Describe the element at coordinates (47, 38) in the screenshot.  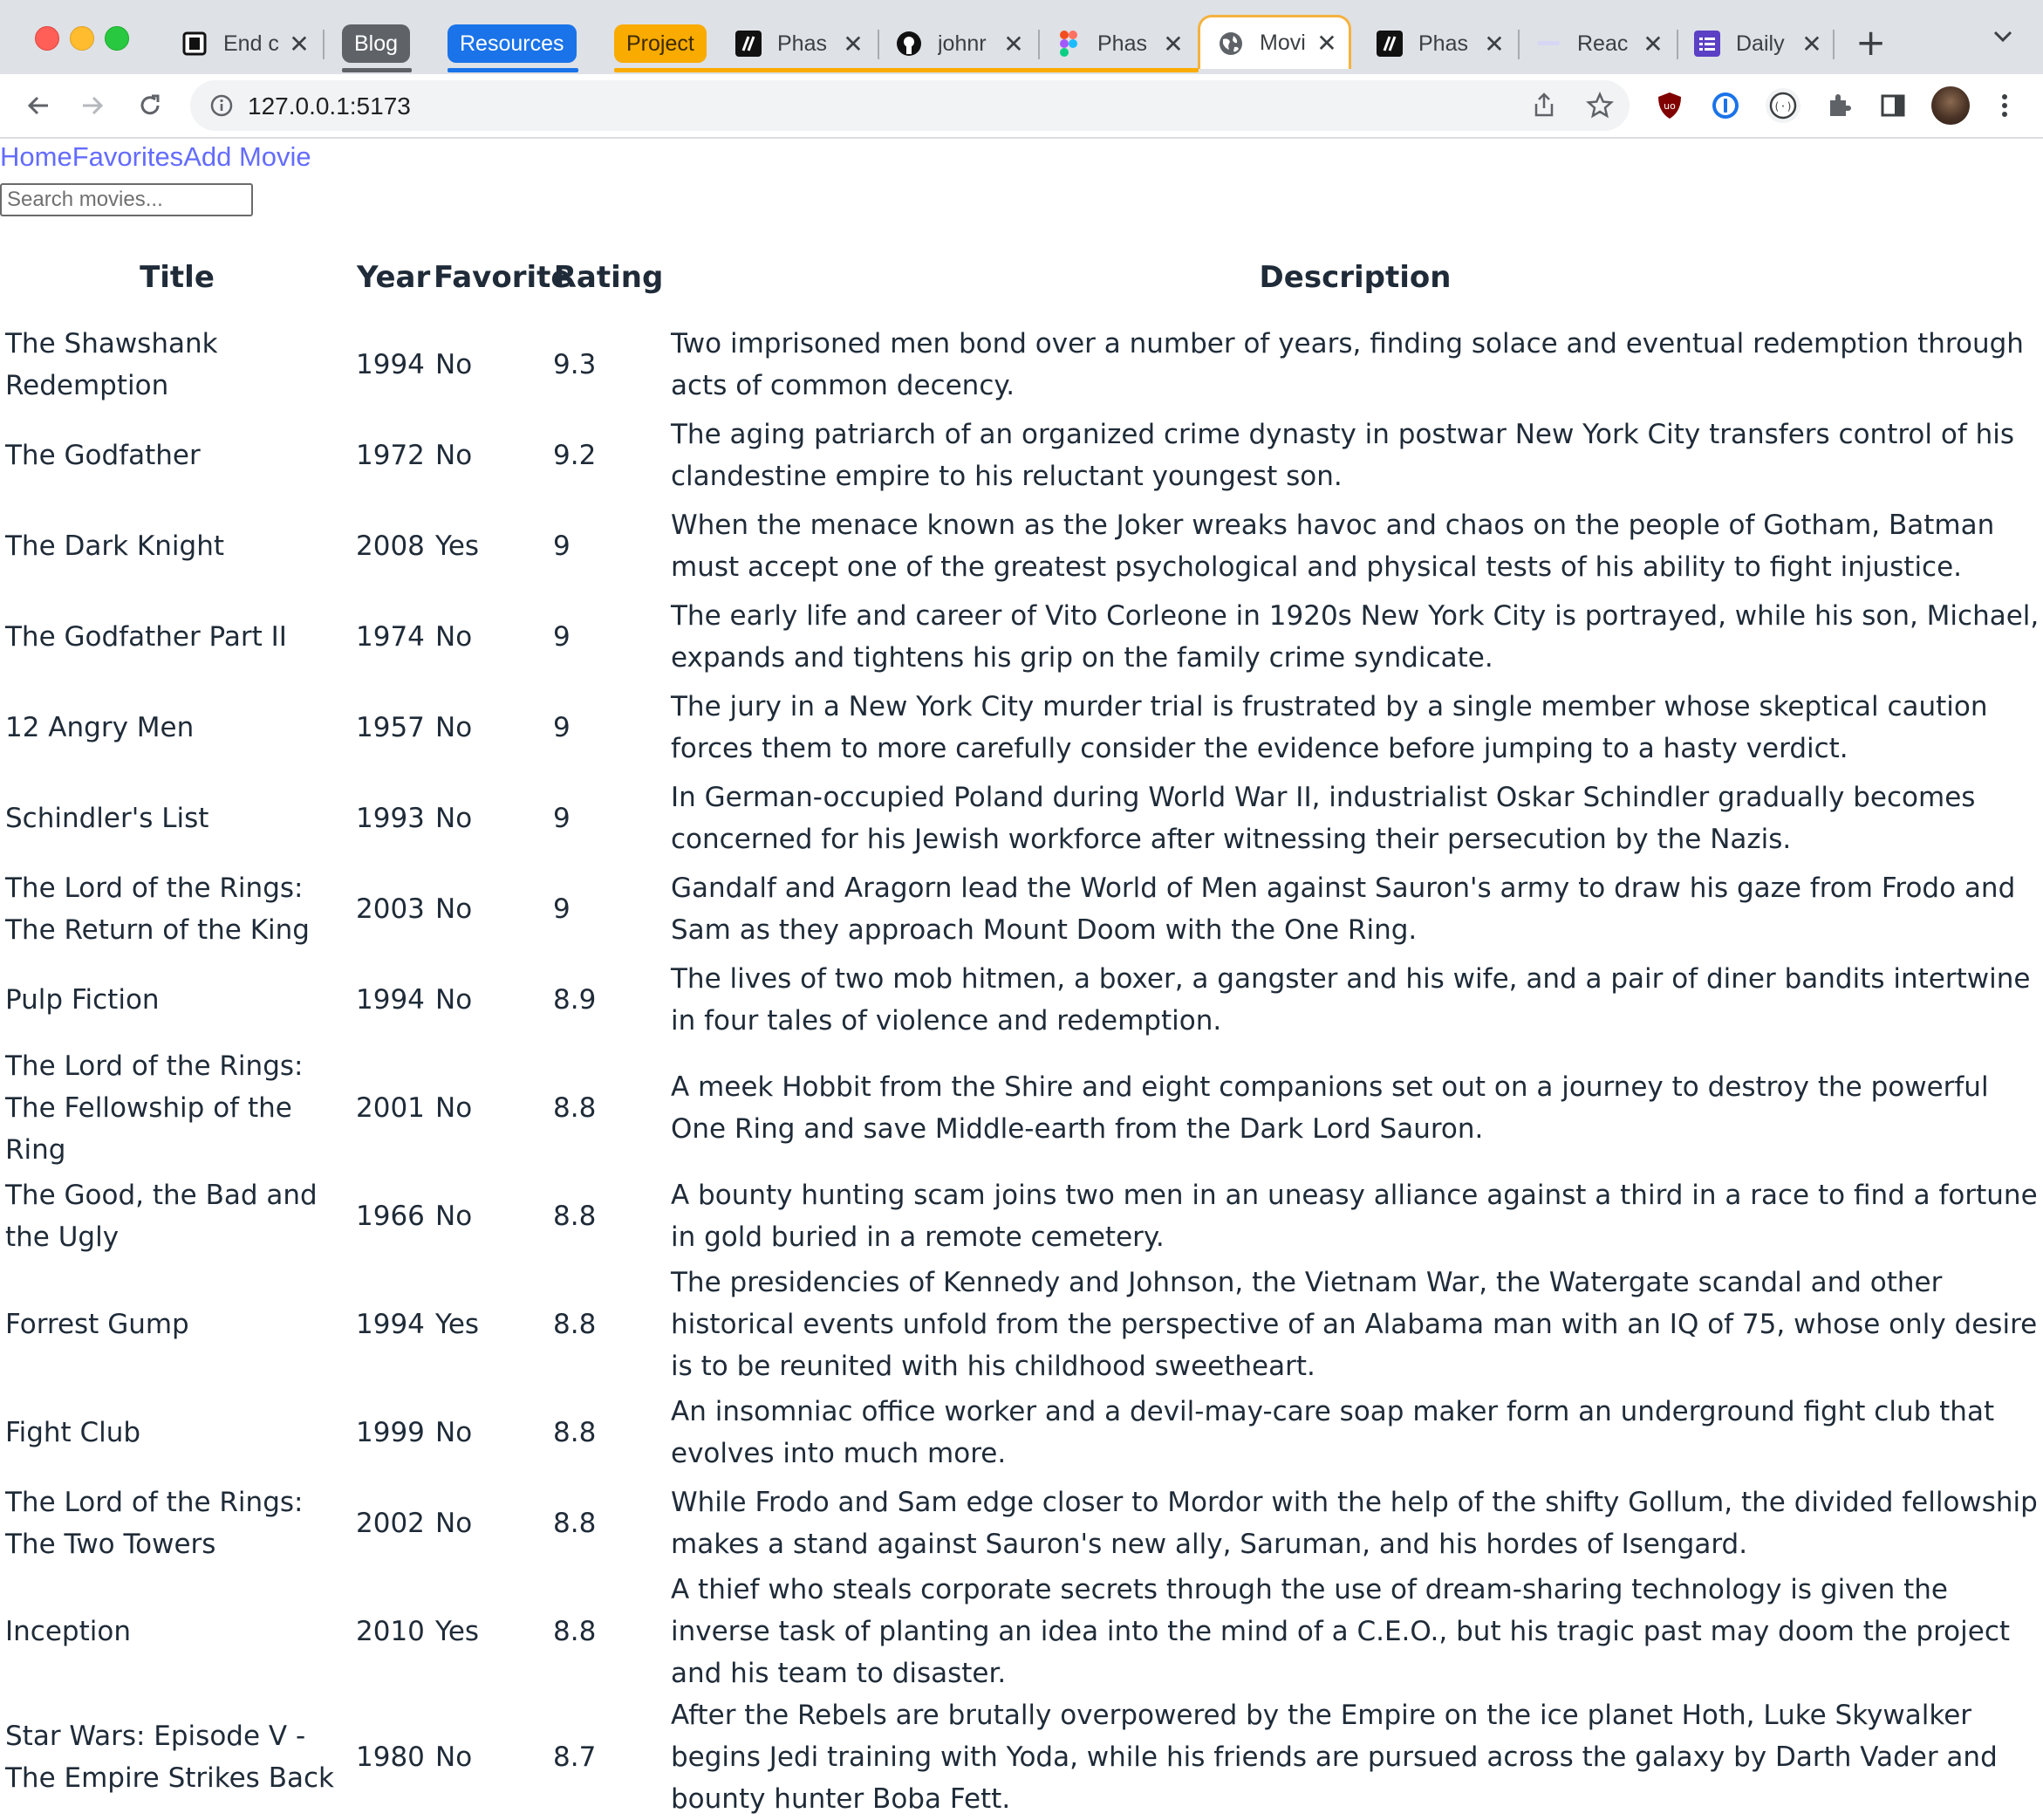
I see `window-close-button` at that location.